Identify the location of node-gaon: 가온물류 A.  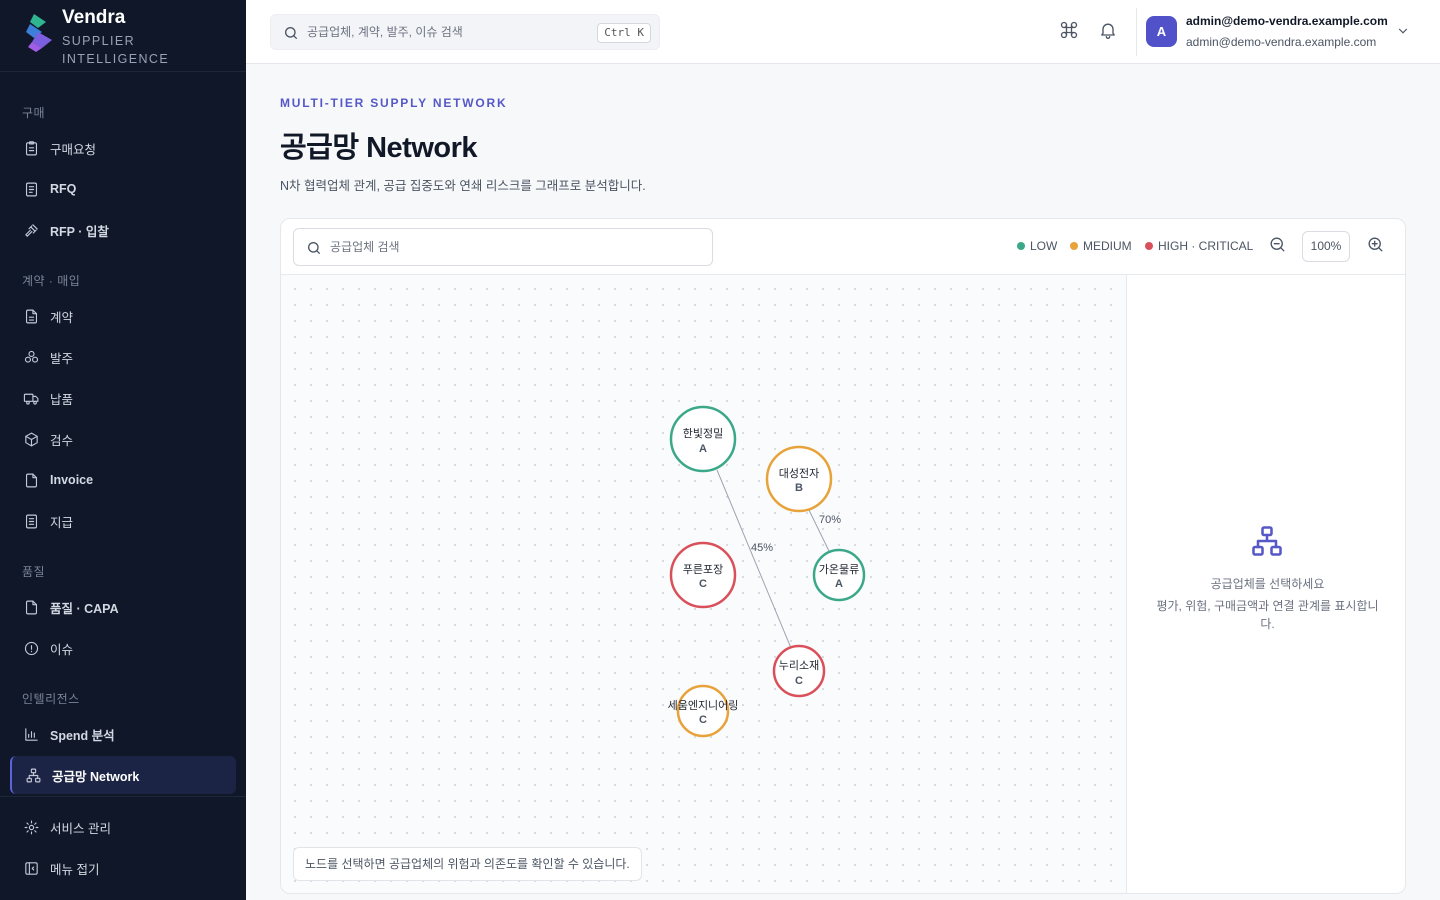
(839, 575).